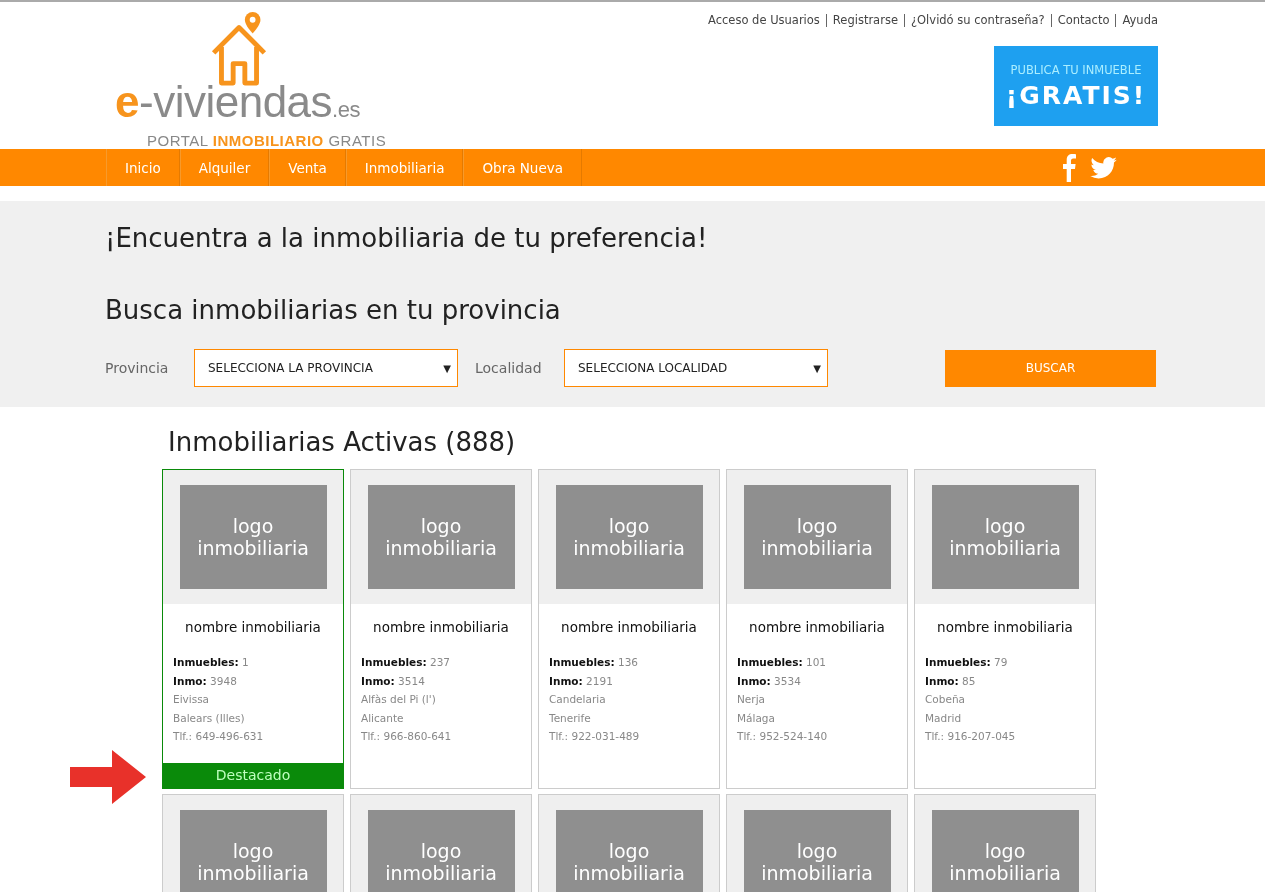  I want to click on agency-card: logo inmobiliaria nombre inmobiliaria Inmuebles: 136 Inmo: 2191 Candelaria Tenerife Tlf.: 922-031-489, so click(629, 629).